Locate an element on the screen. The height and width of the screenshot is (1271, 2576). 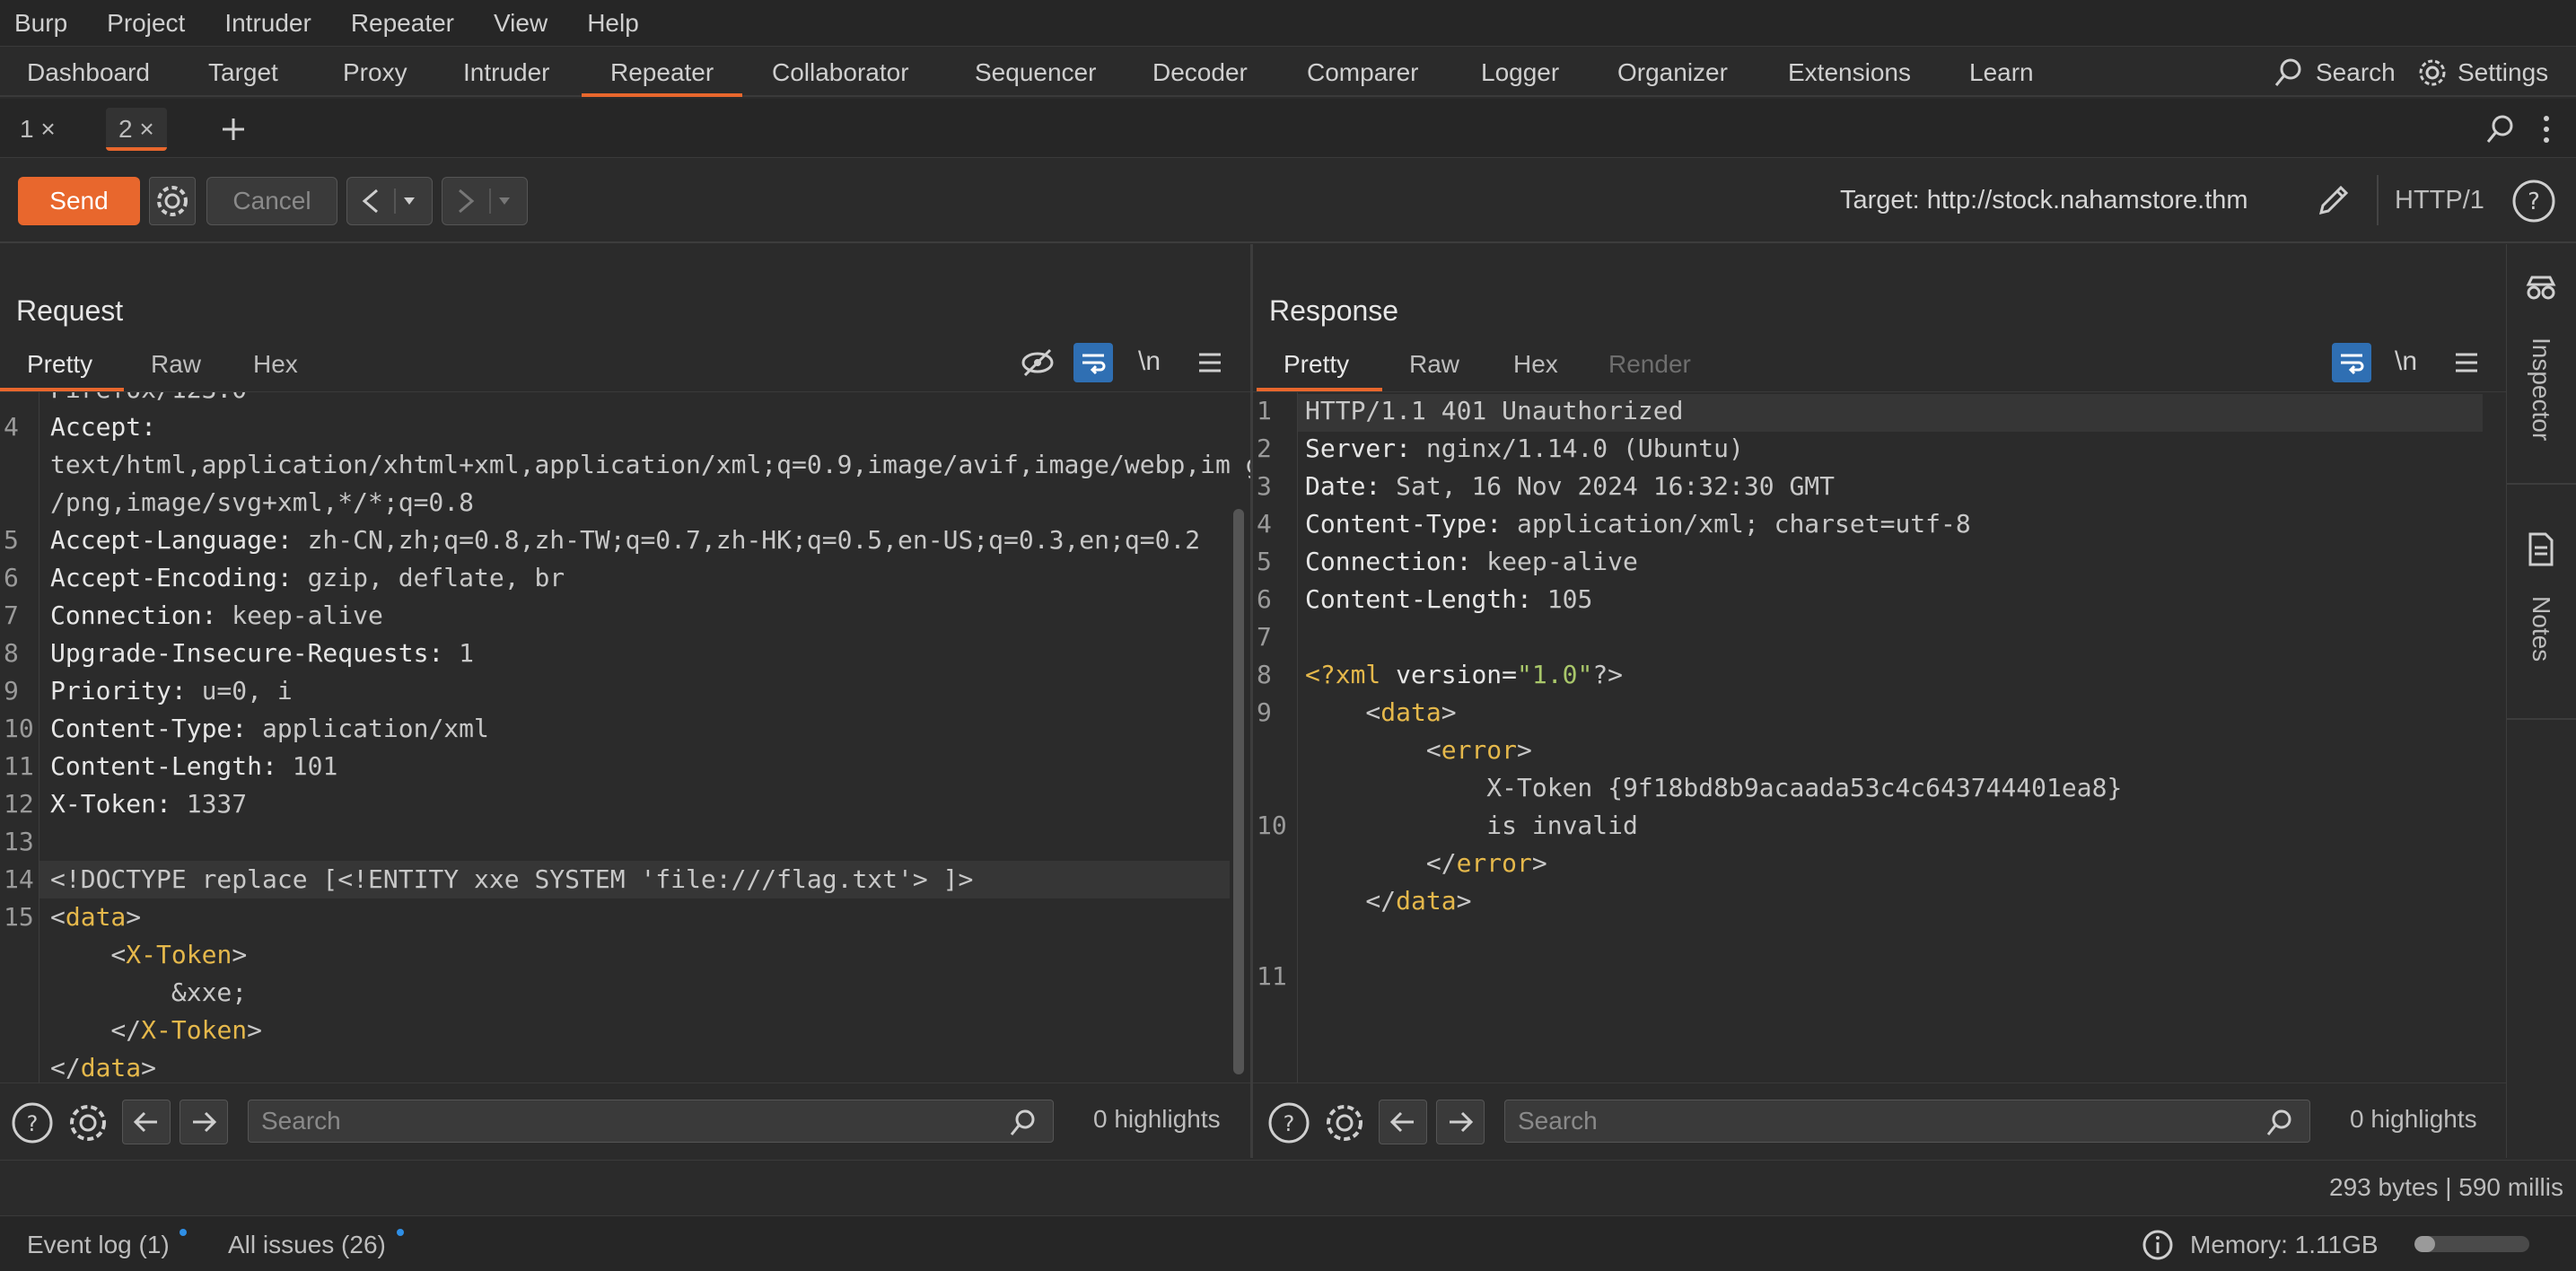
nav-tab-collaborator: Collaborator is located at coordinates (840, 72).